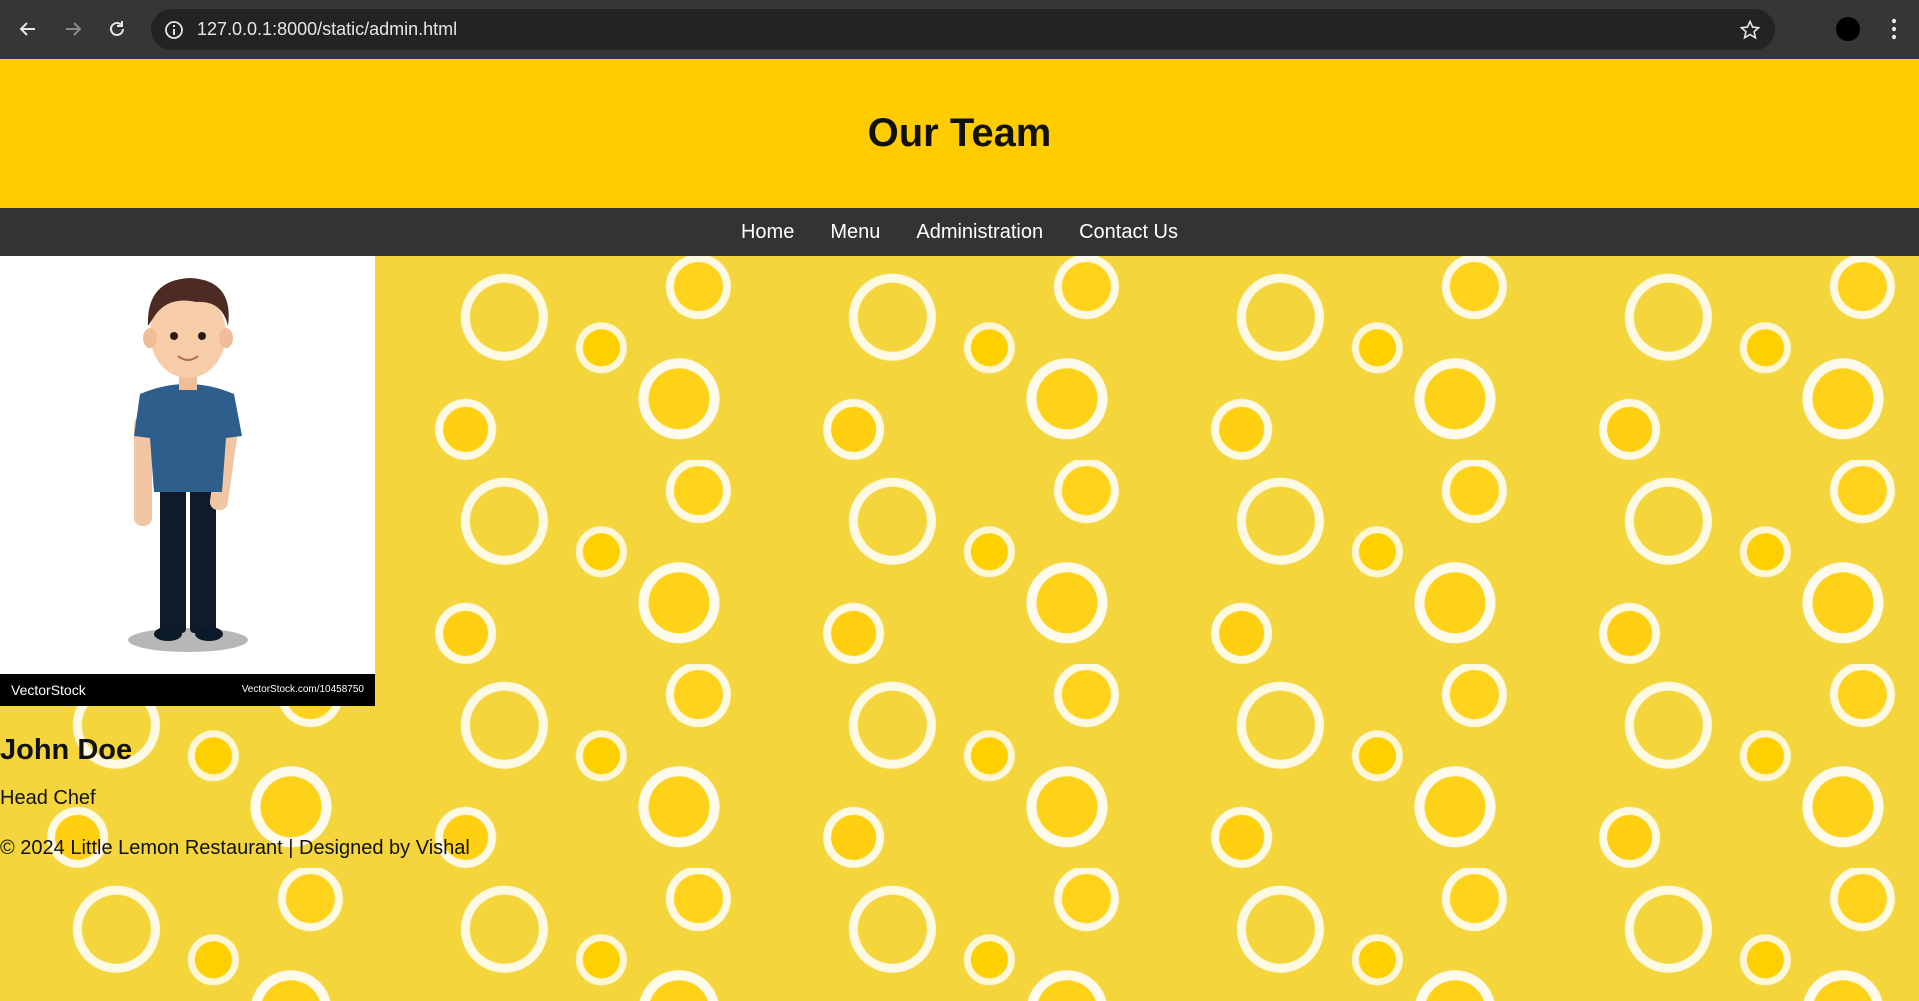  I want to click on bookmark-star-icon, so click(1750, 30).